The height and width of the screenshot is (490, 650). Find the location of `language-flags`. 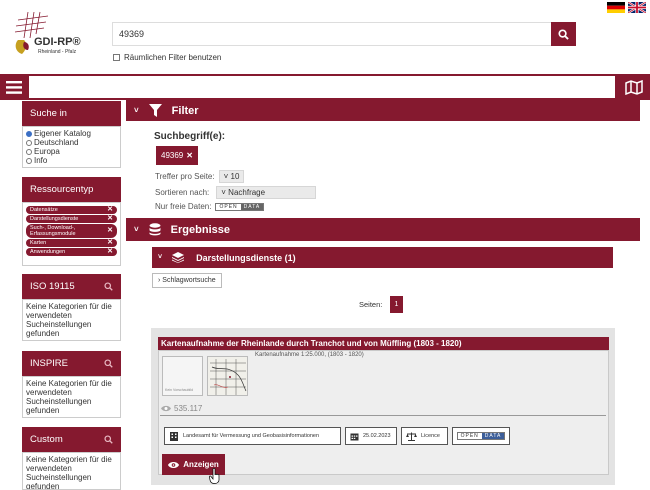

language-flags is located at coordinates (626, 7).